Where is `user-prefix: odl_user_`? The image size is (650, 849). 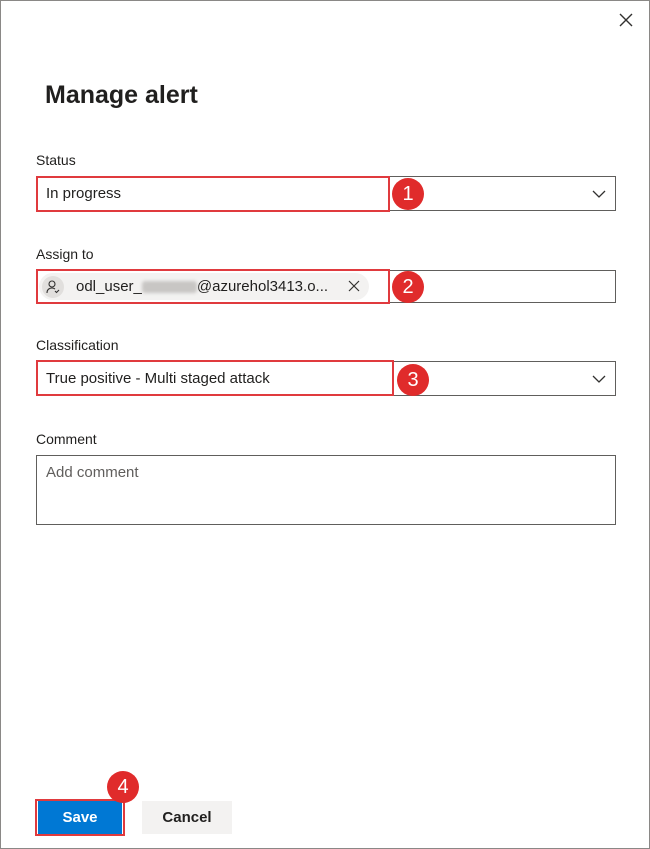 user-prefix: odl_user_ is located at coordinates (109, 286).